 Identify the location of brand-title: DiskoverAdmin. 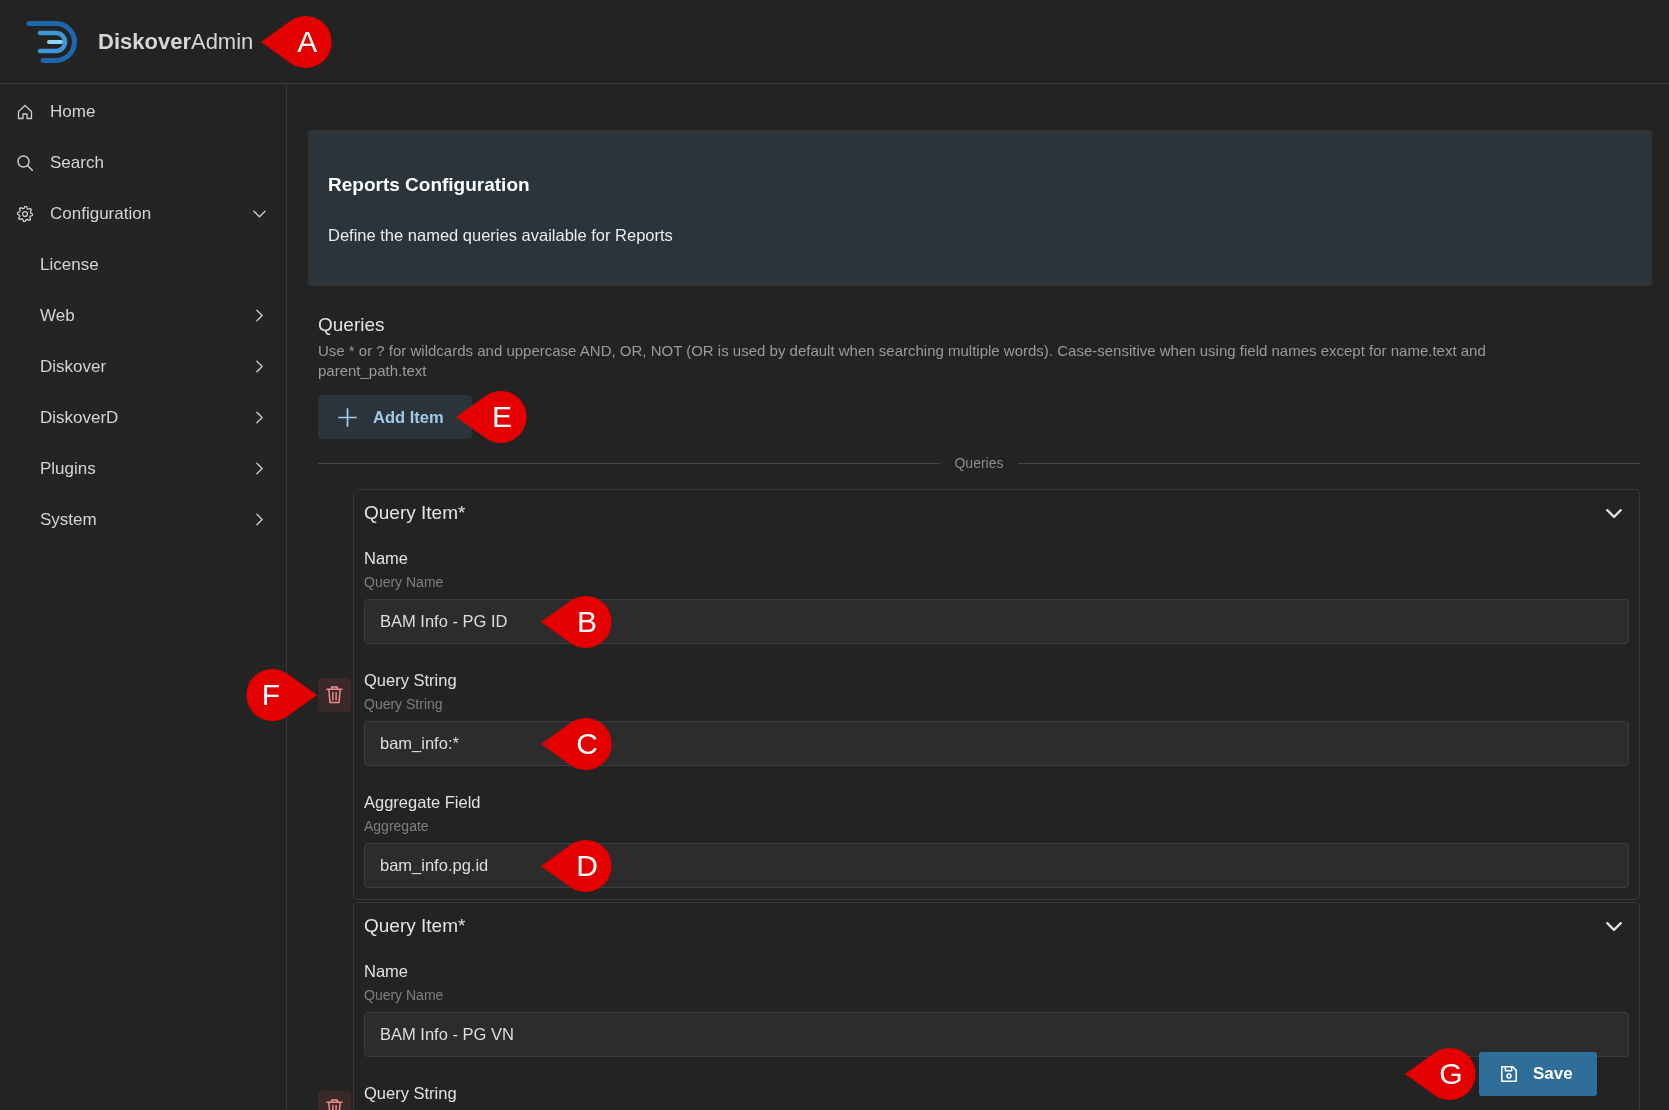
(176, 41).